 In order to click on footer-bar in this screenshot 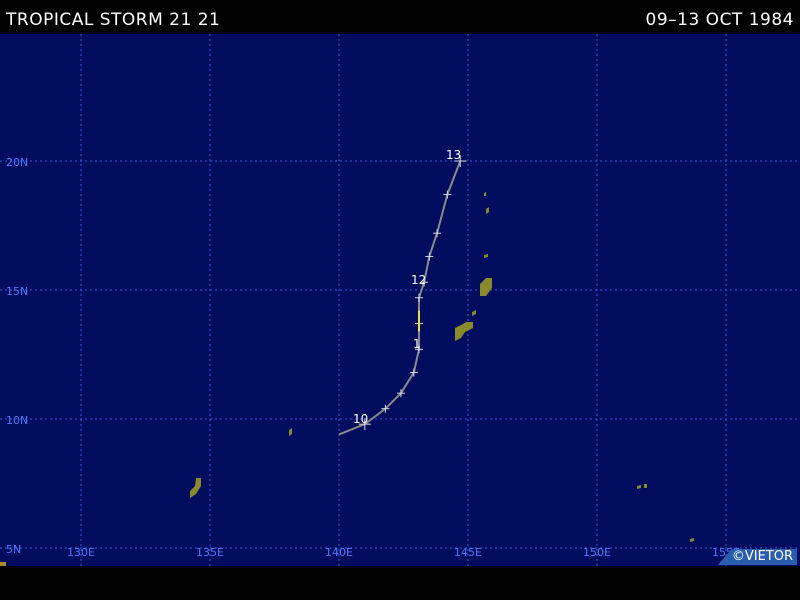, I will do `click(400, 583)`.